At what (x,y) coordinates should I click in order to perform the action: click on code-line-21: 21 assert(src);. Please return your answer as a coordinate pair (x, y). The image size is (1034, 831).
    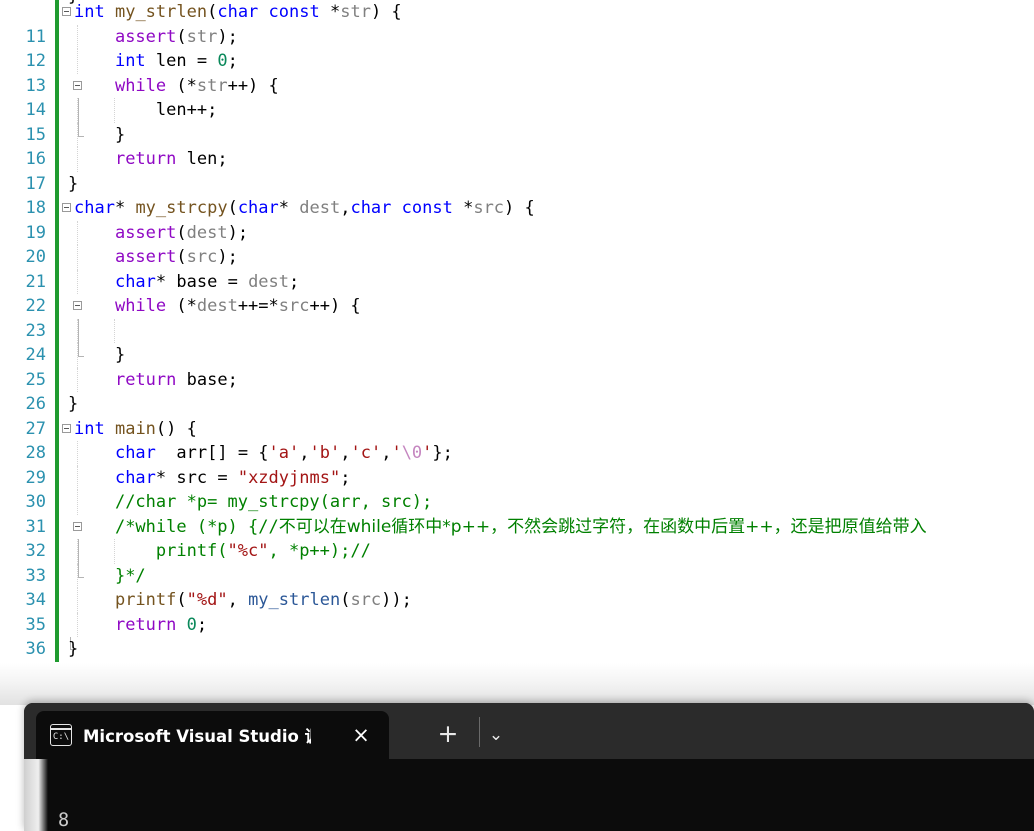
    Looking at the image, I should click on (517, 268).